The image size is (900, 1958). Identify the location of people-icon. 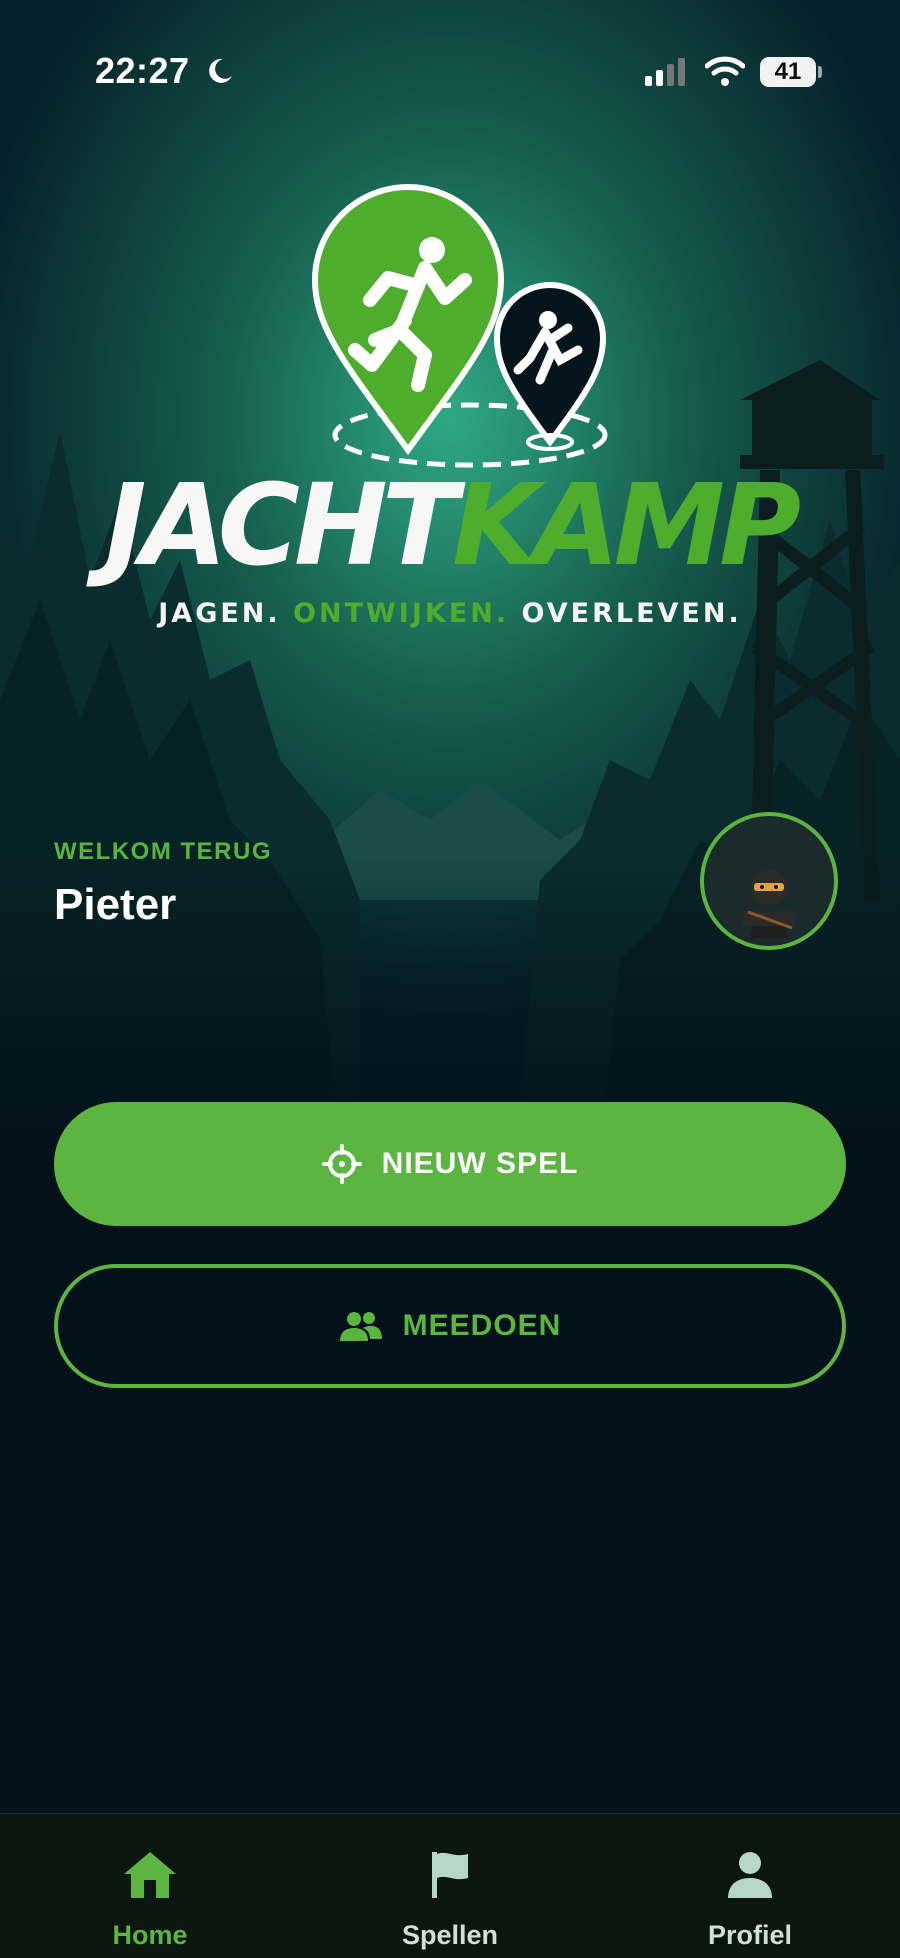
(360, 1326).